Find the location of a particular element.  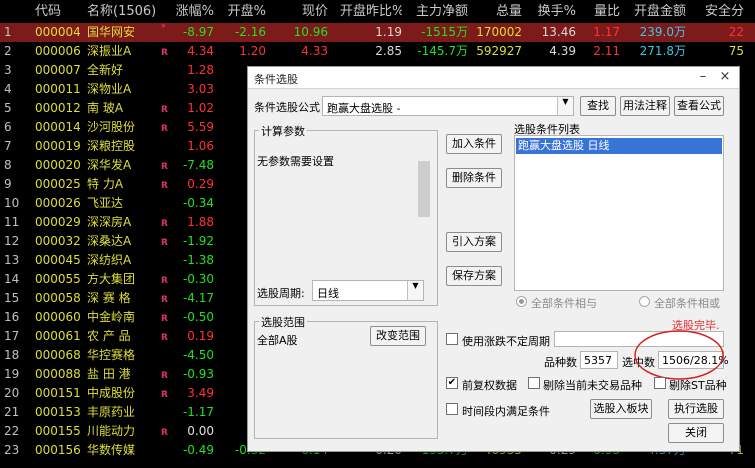

cell-name: 国华网安 is located at coordinates (111, 32).